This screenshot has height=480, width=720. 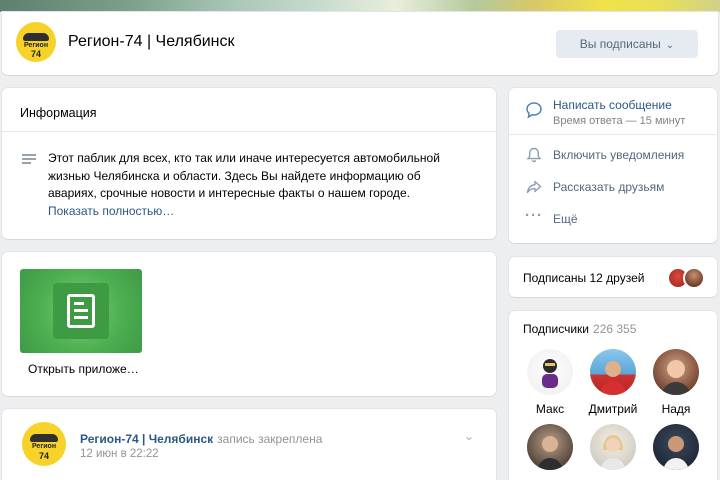 What do you see at coordinates (565, 219) in the screenshot?
I see `more-label: Ещё` at bounding box center [565, 219].